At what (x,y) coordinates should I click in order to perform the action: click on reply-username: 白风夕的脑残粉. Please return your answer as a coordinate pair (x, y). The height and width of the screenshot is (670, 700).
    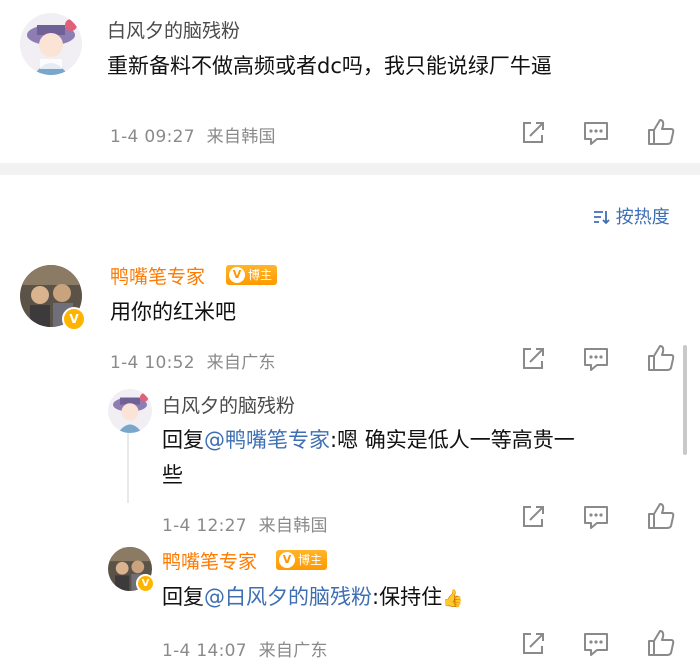
    Looking at the image, I should click on (228, 404).